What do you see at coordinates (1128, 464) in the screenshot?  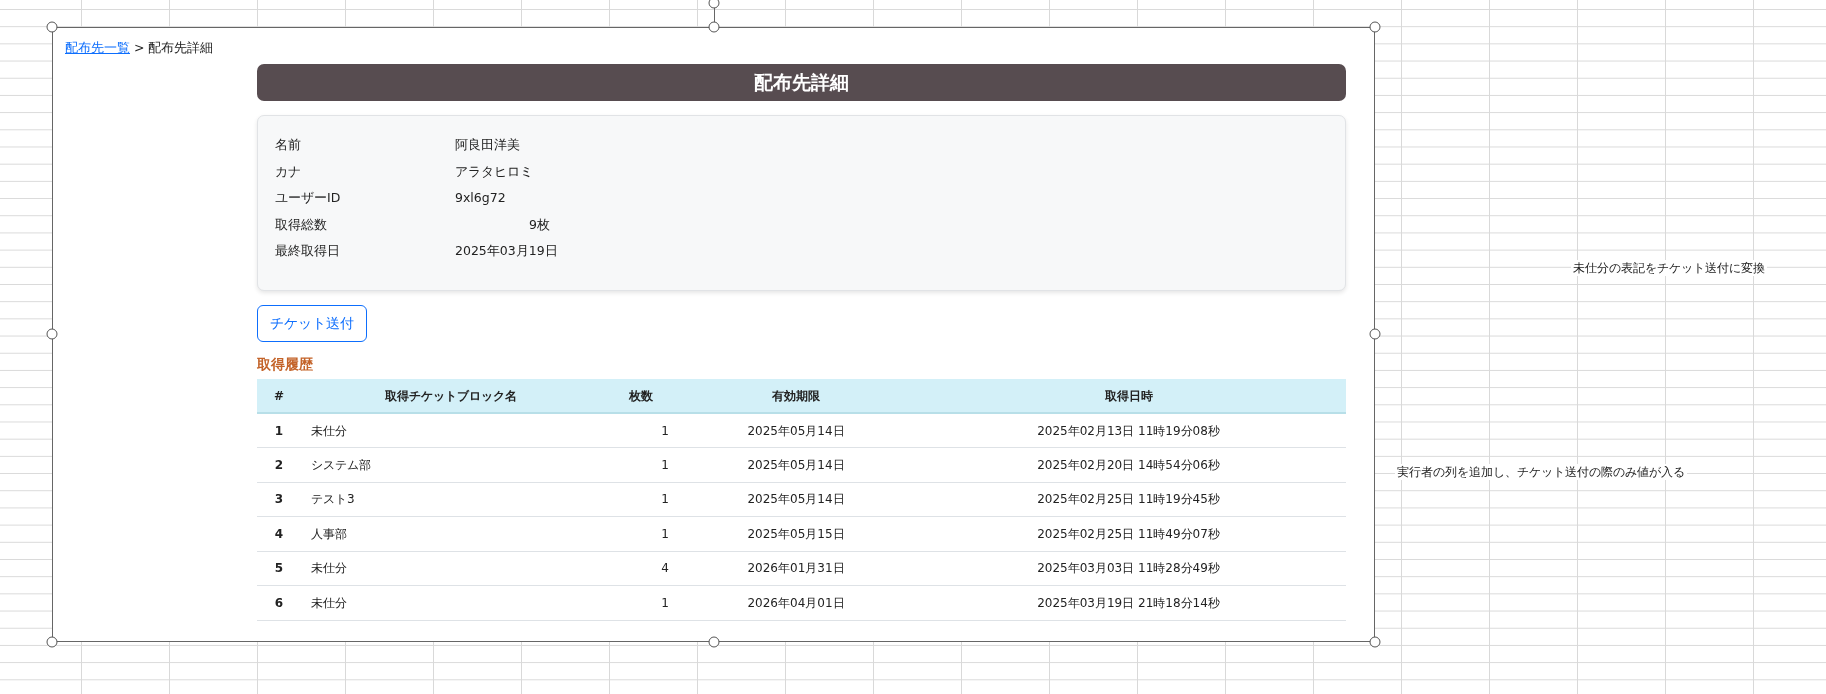 I see `table-cell: 2025年02月20日 14時54分06秒` at bounding box center [1128, 464].